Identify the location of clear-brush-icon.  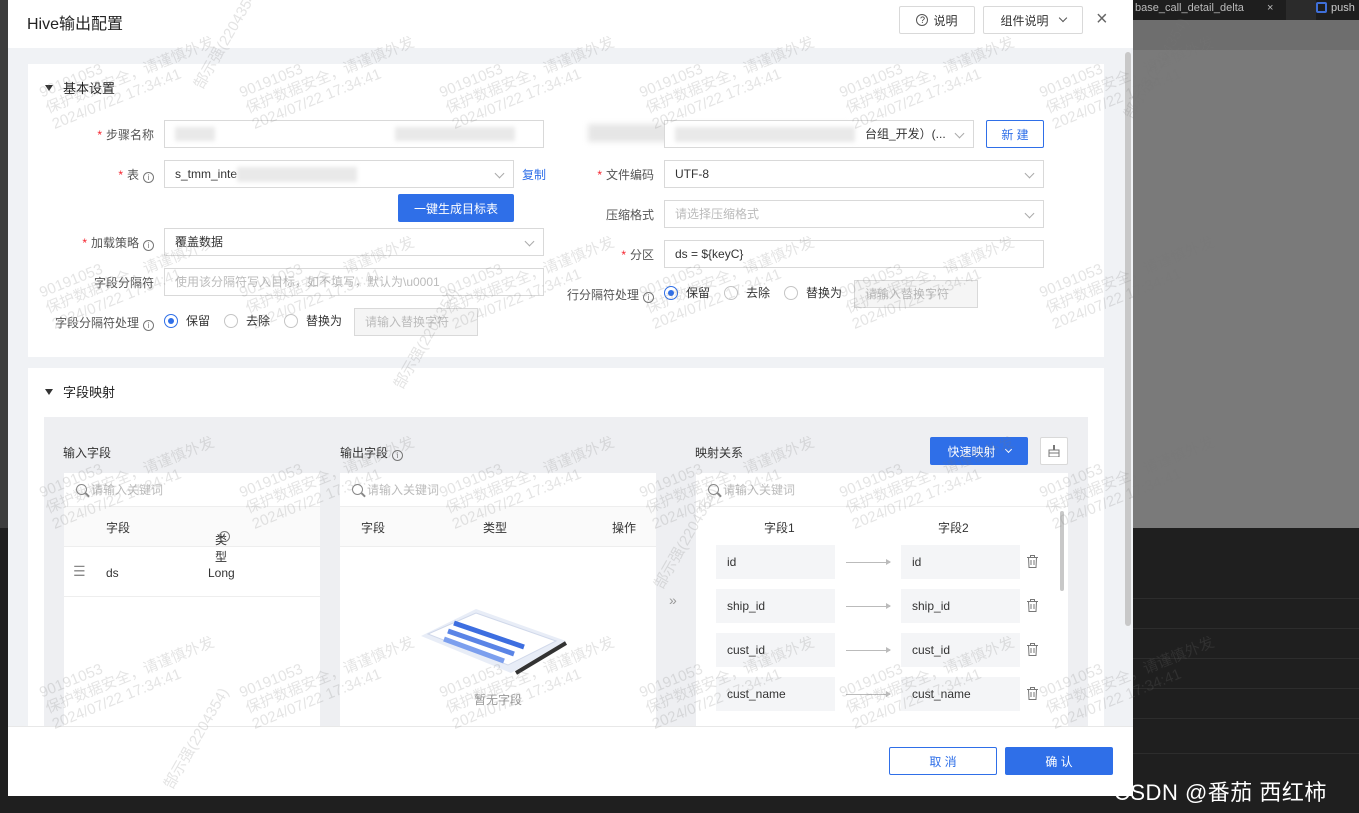
(1054, 451).